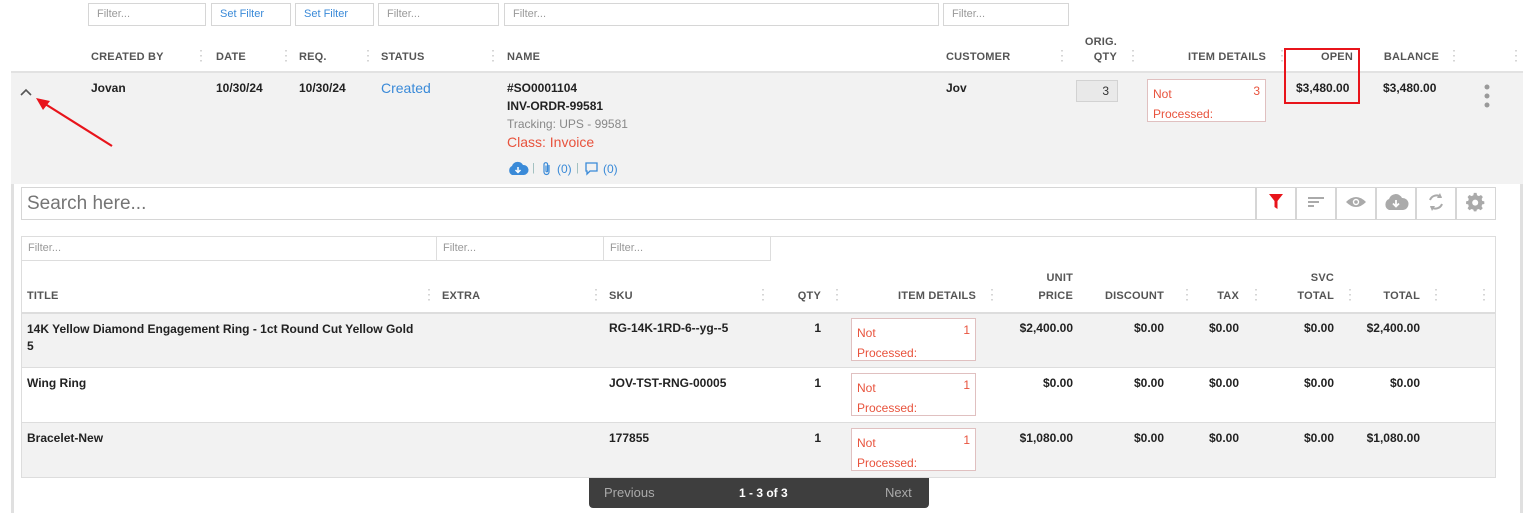 This screenshot has height=513, width=1534. I want to click on row-unit-price: $0.00, so click(1057, 383).